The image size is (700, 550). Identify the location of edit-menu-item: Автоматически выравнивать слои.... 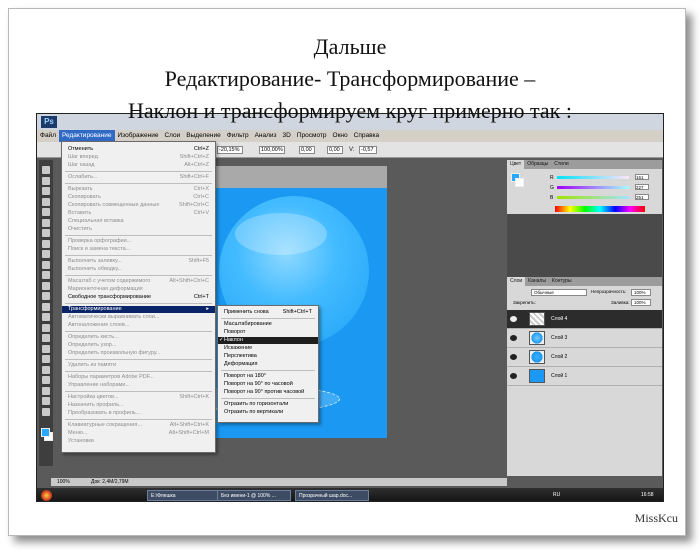
(138, 317).